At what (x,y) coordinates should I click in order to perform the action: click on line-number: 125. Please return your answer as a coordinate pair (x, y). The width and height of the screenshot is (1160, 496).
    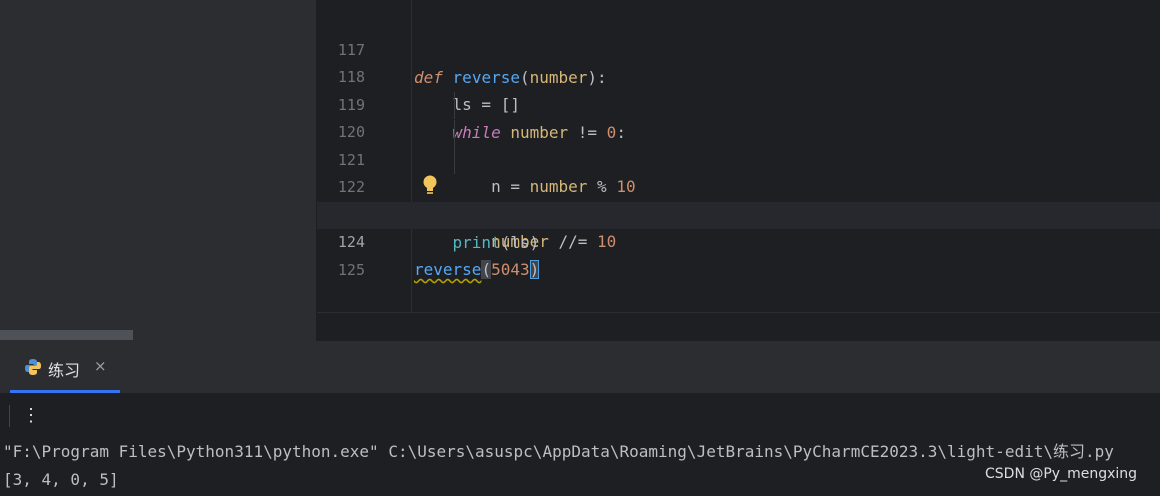
    Looking at the image, I should click on (351, 270).